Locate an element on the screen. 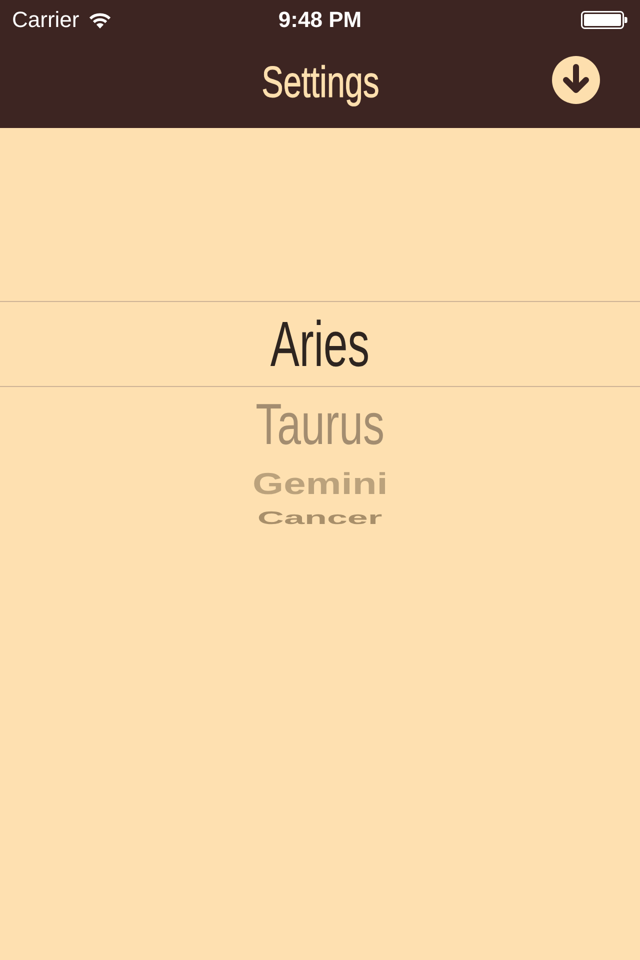 The image size is (640, 960). picker-item: Taurus is located at coordinates (320, 425).